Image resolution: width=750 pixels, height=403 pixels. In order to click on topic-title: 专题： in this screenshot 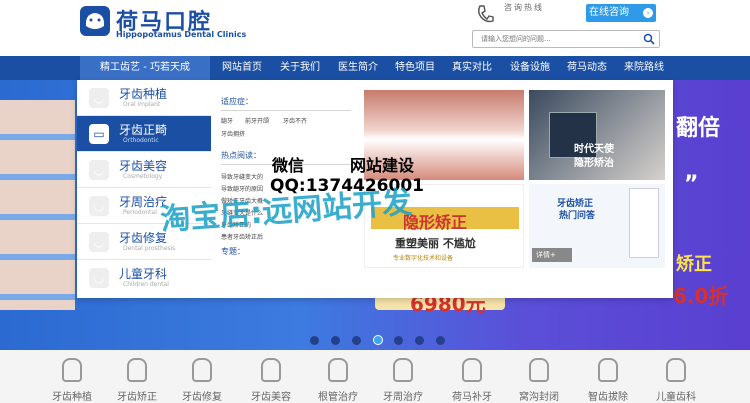, I will do `click(233, 251)`.